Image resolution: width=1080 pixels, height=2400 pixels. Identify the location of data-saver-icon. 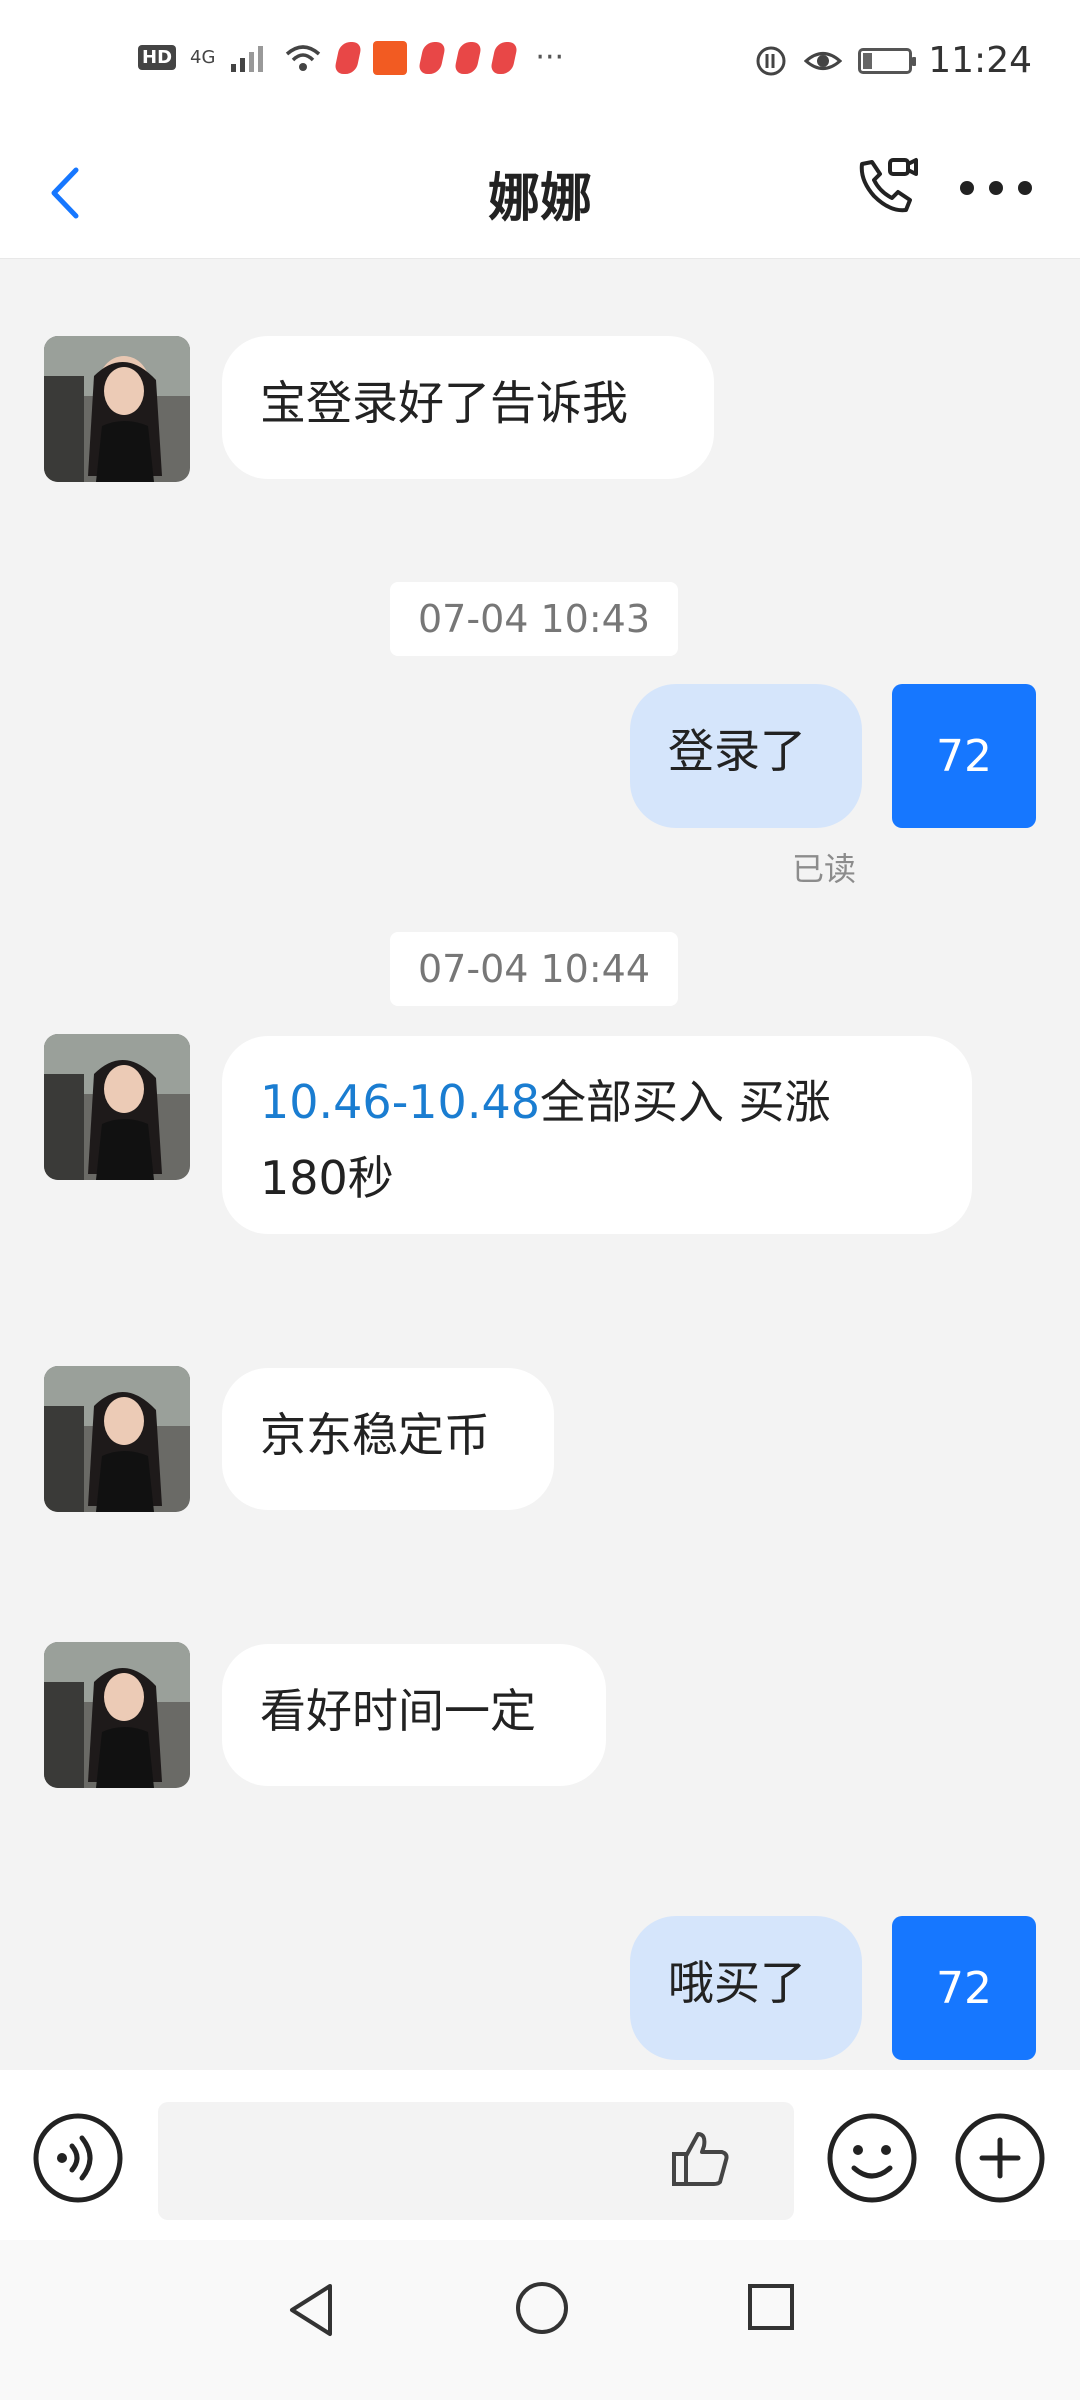
(771, 60).